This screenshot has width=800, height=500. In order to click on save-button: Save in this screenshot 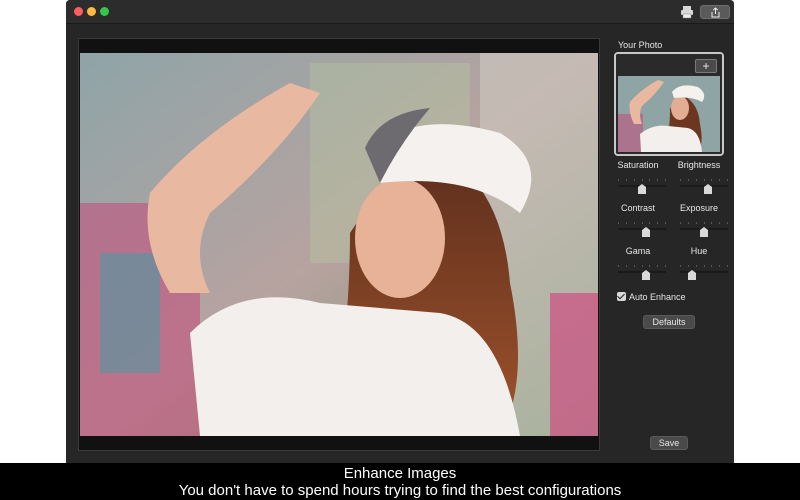, I will do `click(669, 443)`.